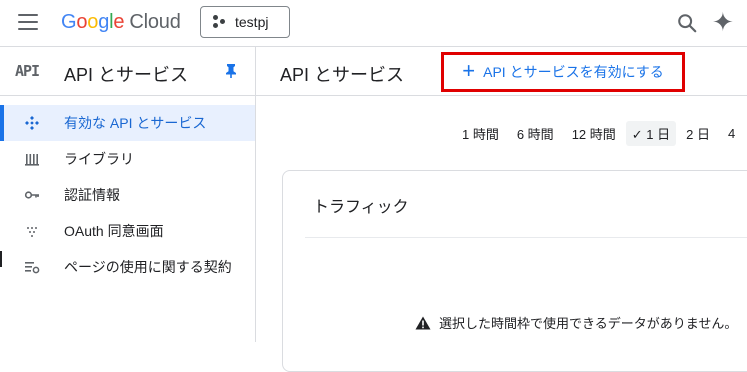 This screenshot has width=747, height=372. What do you see at coordinates (723, 22) in the screenshot?
I see `gemini-sparkle-icon: ✦` at bounding box center [723, 22].